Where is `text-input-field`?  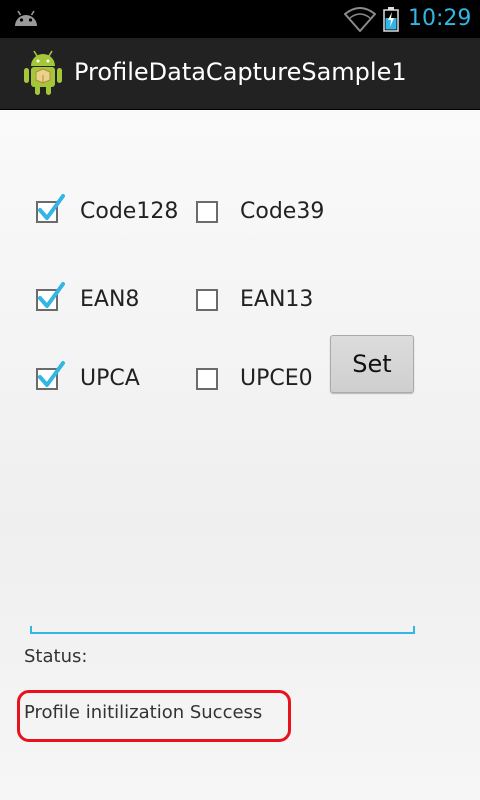 text-input-field is located at coordinates (222, 625).